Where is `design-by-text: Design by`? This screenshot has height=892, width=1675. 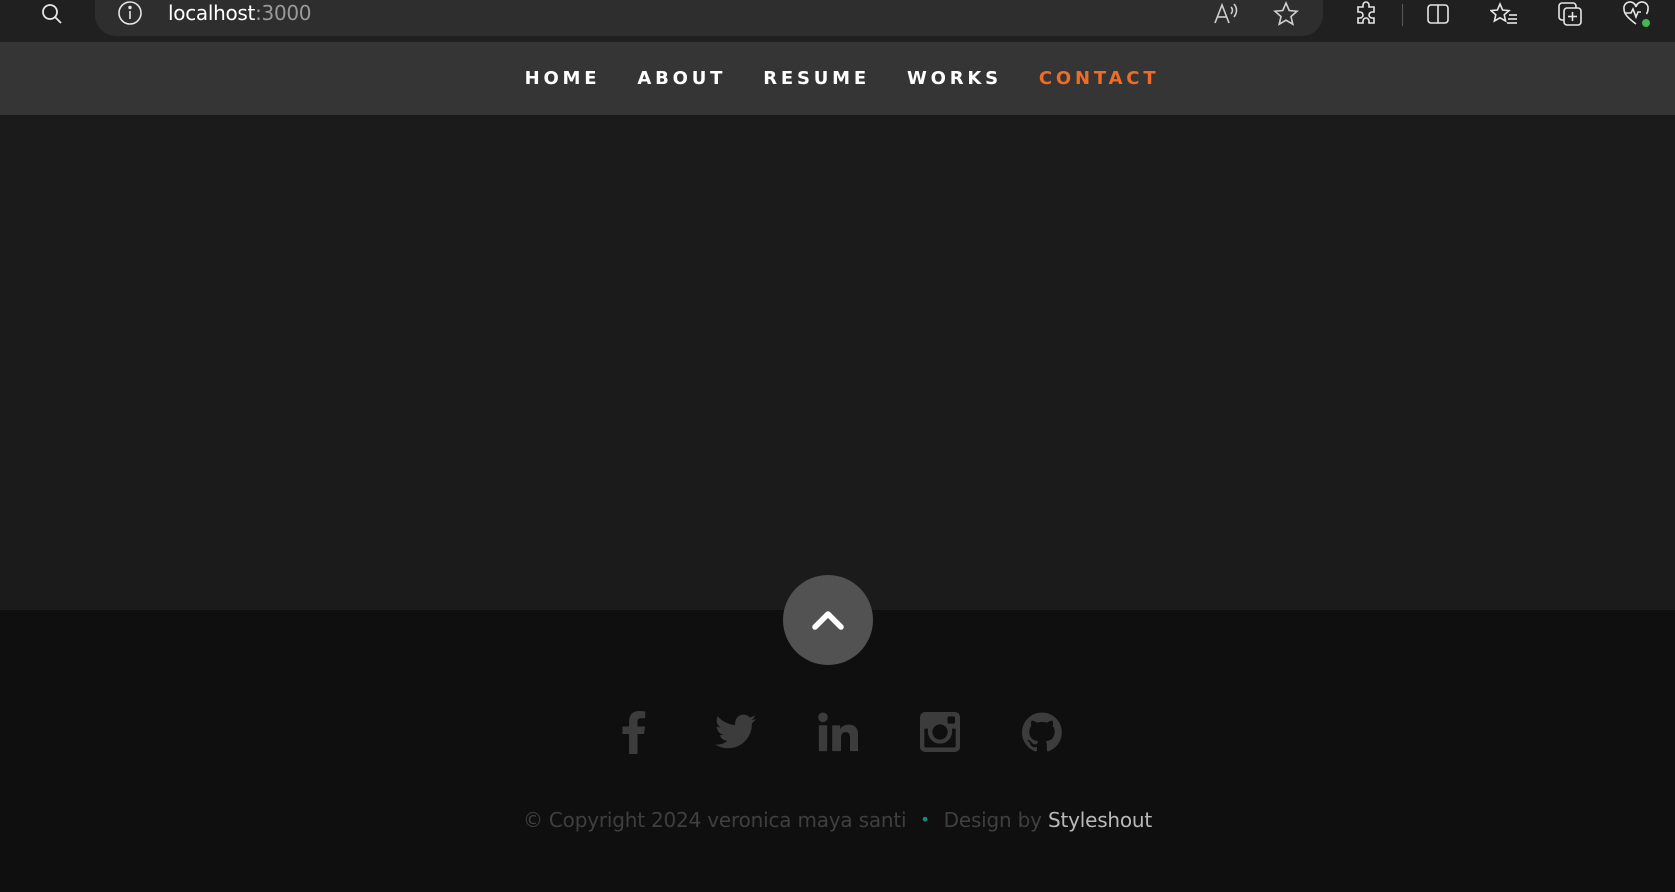
design-by-text: Design by is located at coordinates (995, 820).